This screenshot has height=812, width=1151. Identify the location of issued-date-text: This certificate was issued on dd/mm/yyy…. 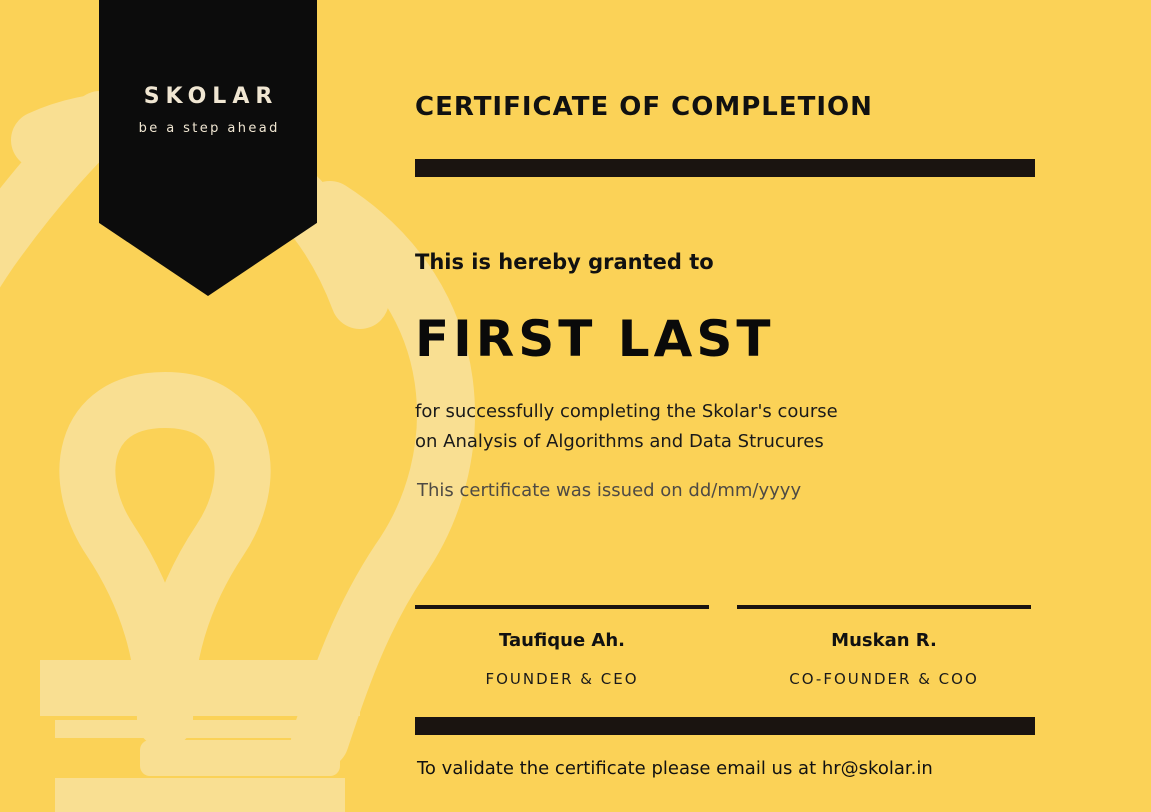
(609, 490).